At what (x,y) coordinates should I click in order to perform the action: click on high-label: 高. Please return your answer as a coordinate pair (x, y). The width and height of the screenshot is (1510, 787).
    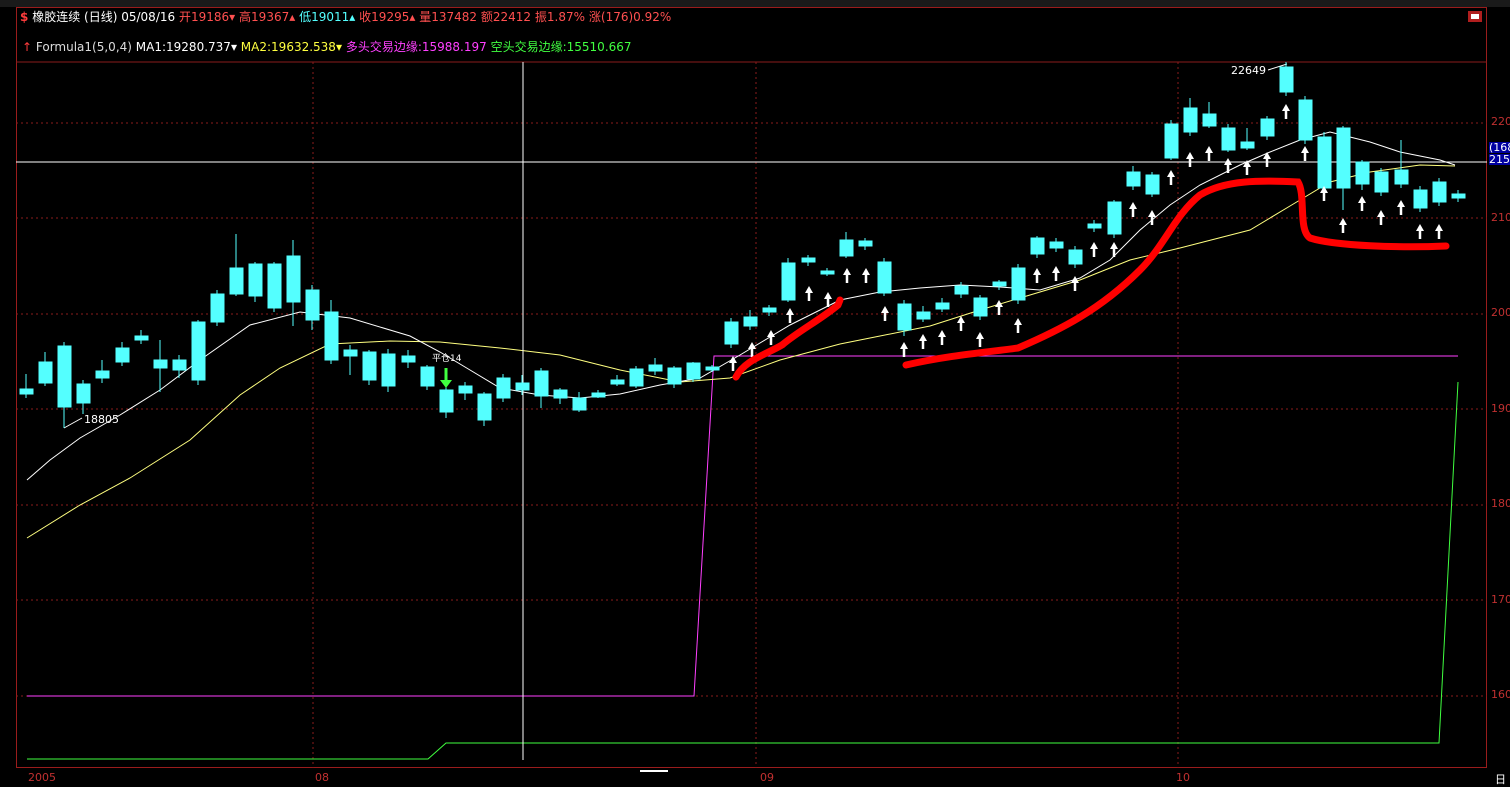
    Looking at the image, I should click on (245, 17).